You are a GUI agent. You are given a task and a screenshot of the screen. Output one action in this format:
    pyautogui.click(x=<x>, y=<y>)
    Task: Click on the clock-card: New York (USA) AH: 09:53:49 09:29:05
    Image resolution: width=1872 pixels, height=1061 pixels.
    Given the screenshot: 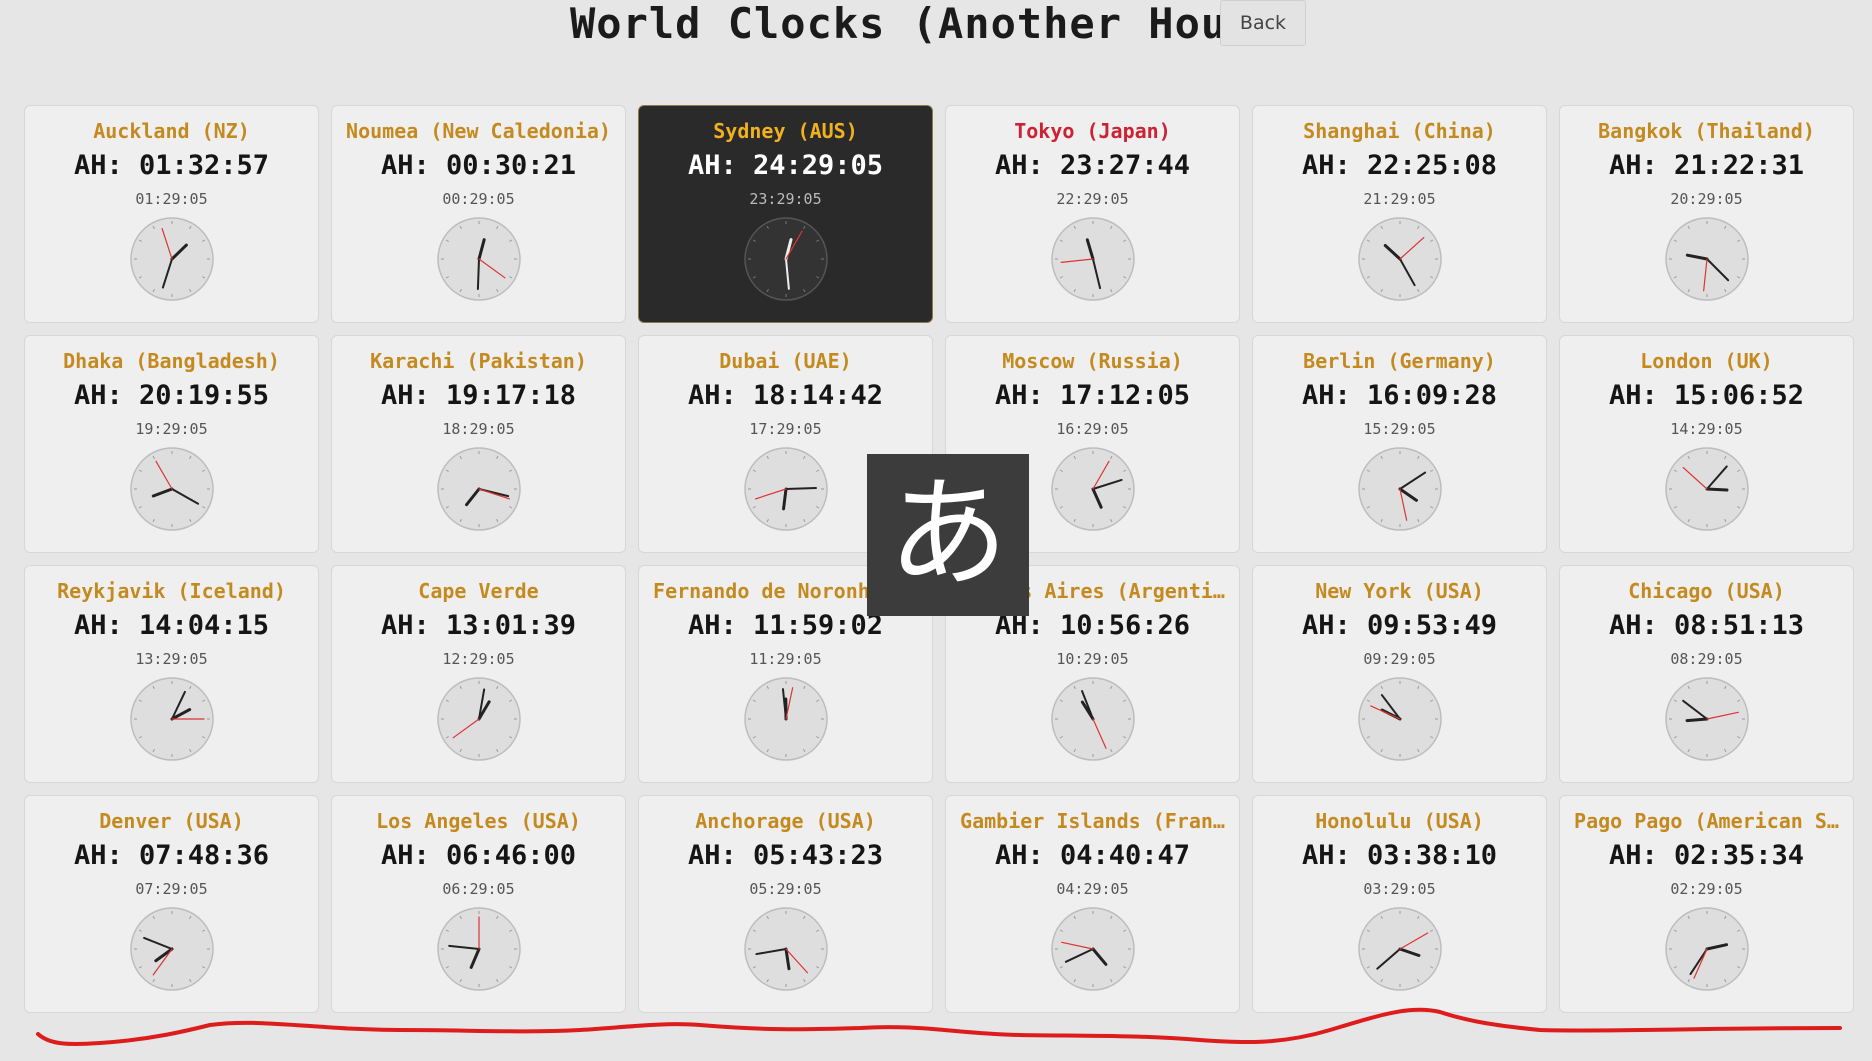 What is the action you would take?
    pyautogui.click(x=1399, y=674)
    